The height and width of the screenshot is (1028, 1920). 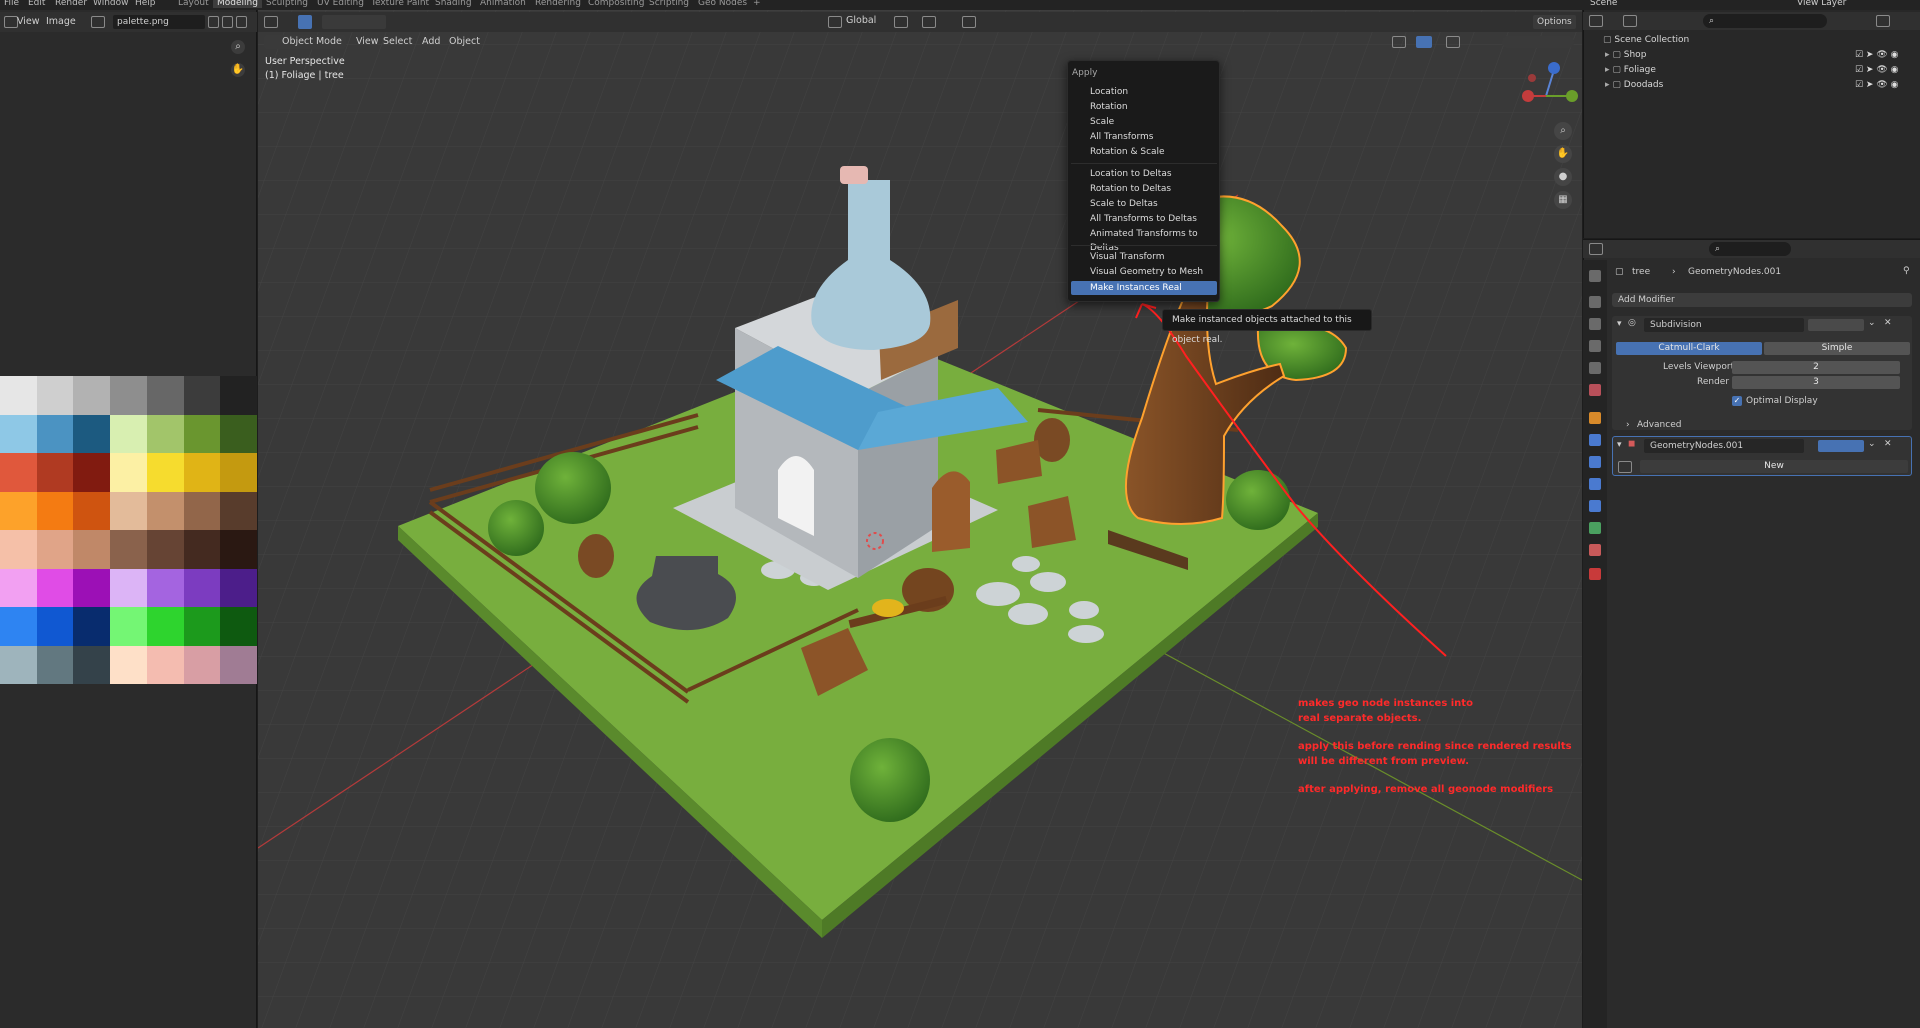 I want to click on tab-sculpting: Sculpting, so click(x=287, y=4).